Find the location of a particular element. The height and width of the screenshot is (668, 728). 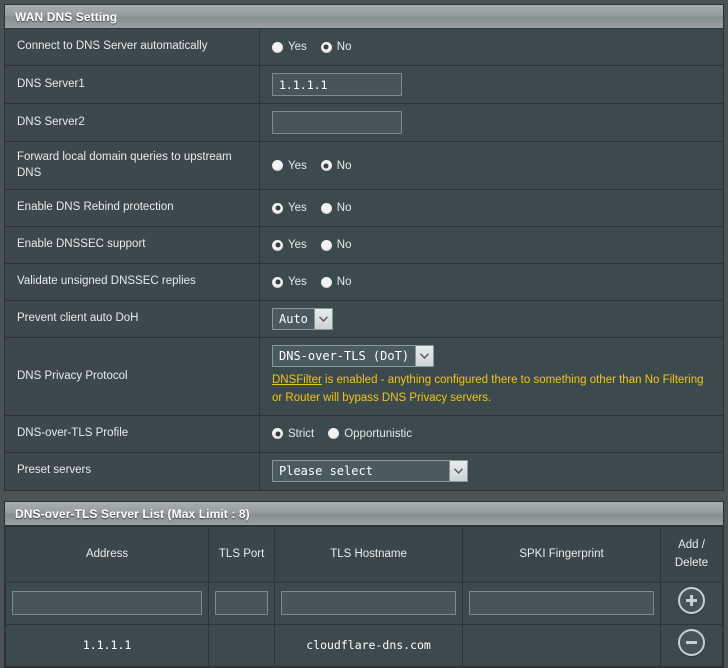

cell-tls-port-input is located at coordinates (242, 603).